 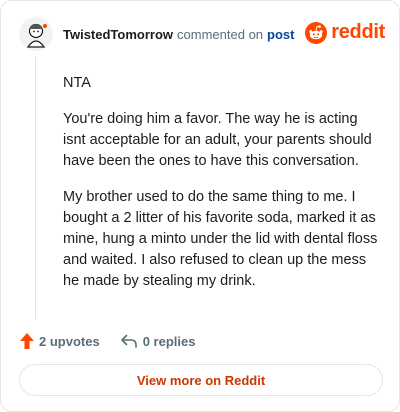 I want to click on upvote-count: 2 upvotes, so click(x=69, y=341).